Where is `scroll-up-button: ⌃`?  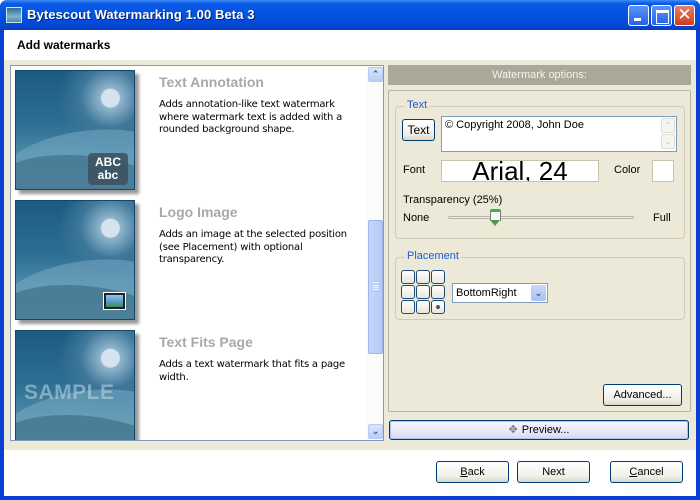 scroll-up-button: ⌃ is located at coordinates (375, 74).